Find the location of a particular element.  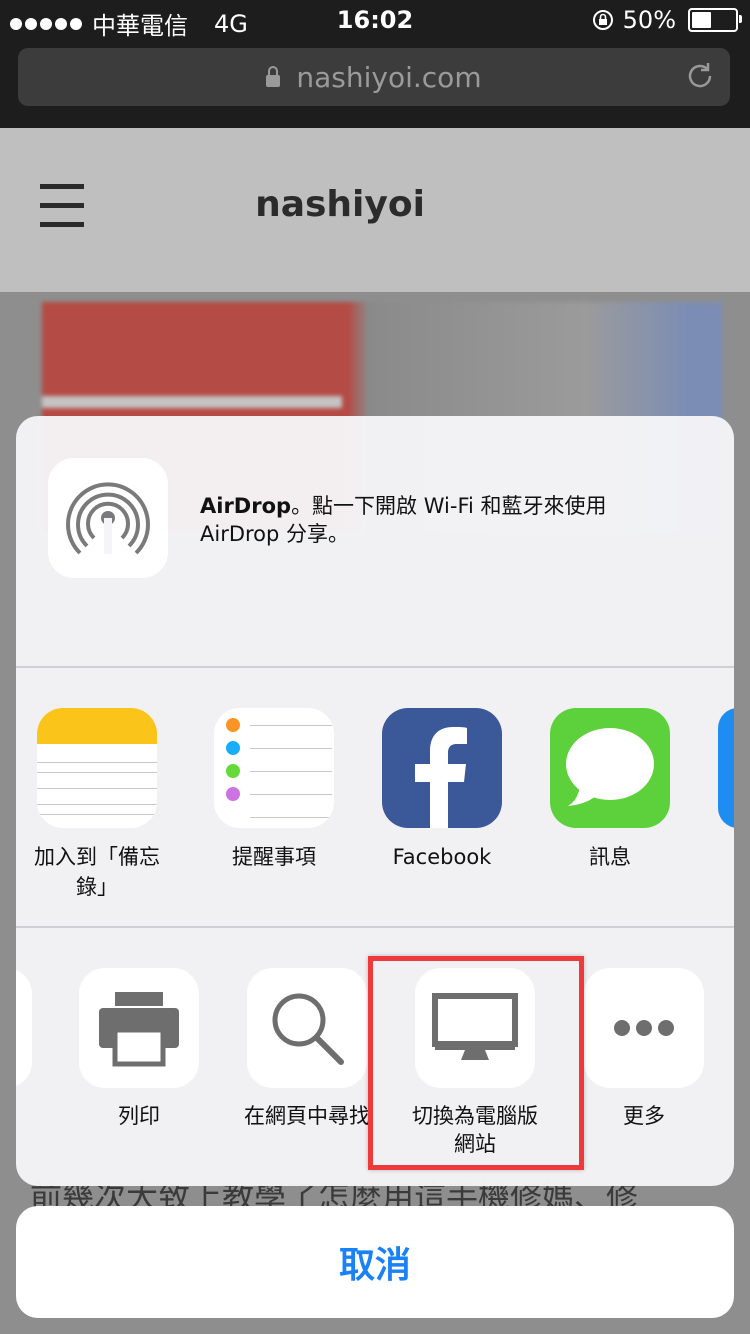

share-app-messages: 訊息 is located at coordinates (610, 790).